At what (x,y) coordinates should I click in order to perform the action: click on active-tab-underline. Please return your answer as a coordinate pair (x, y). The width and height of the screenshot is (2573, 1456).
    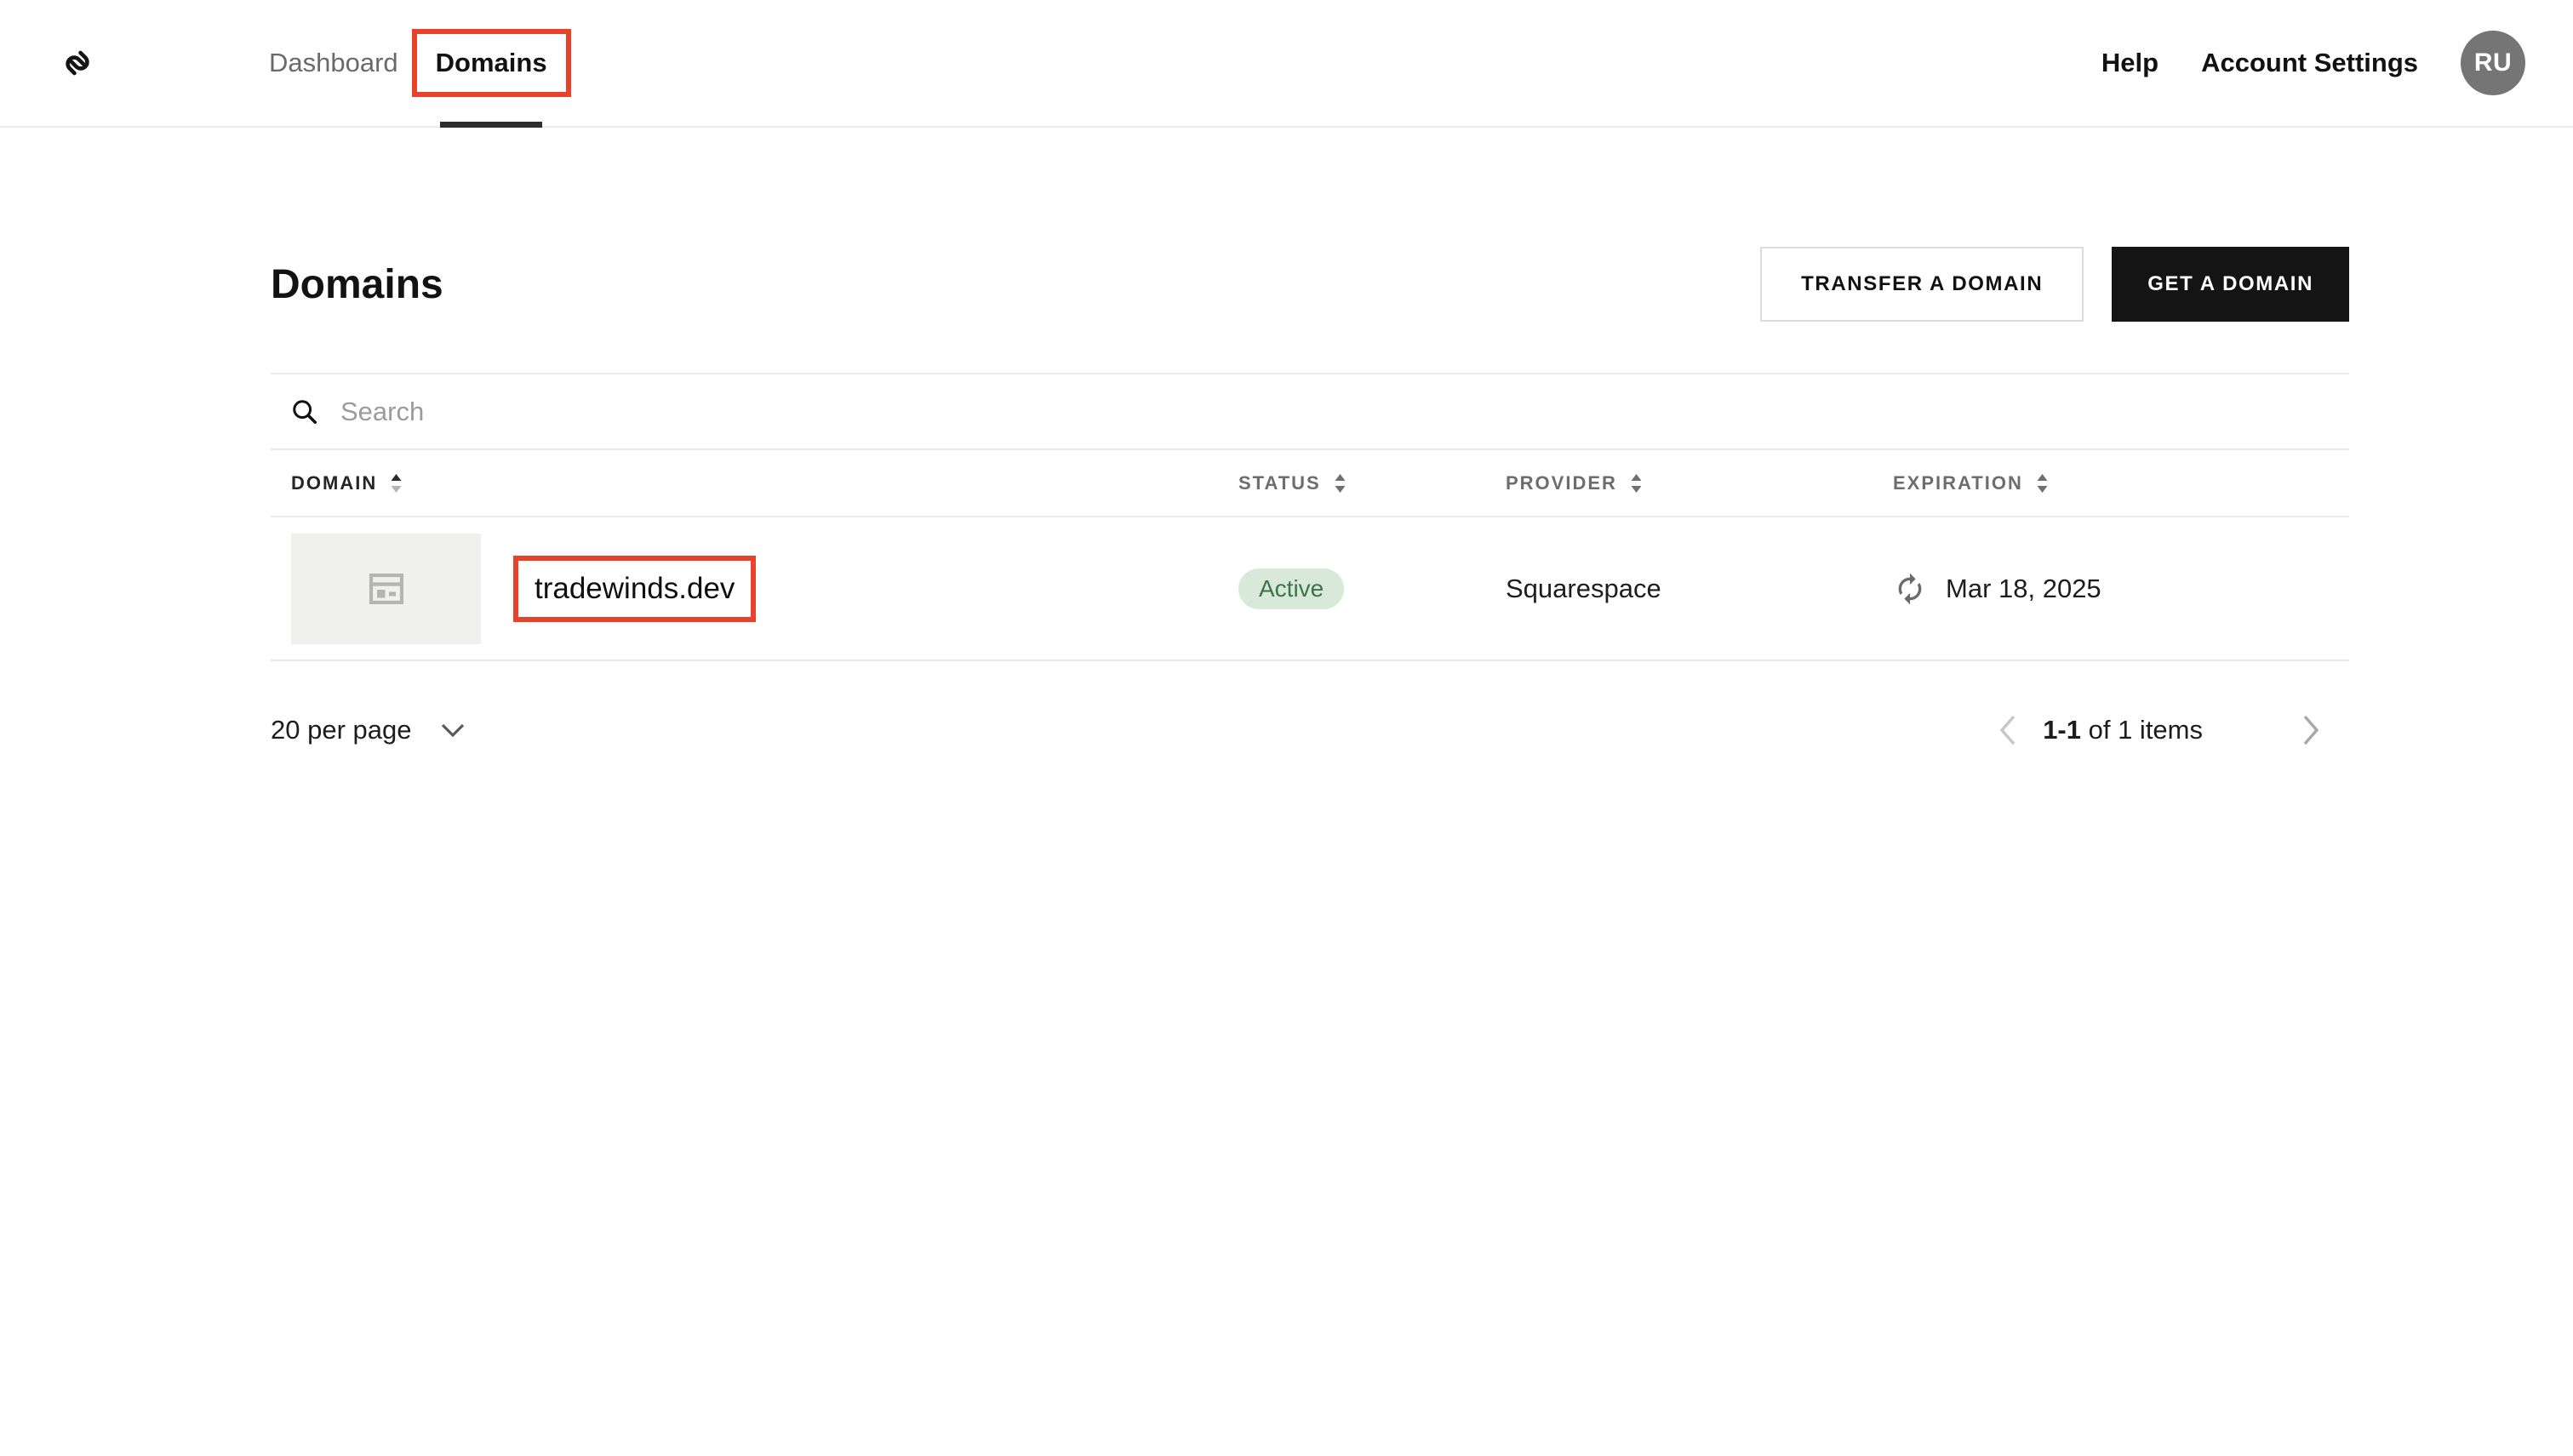
    Looking at the image, I should click on (491, 125).